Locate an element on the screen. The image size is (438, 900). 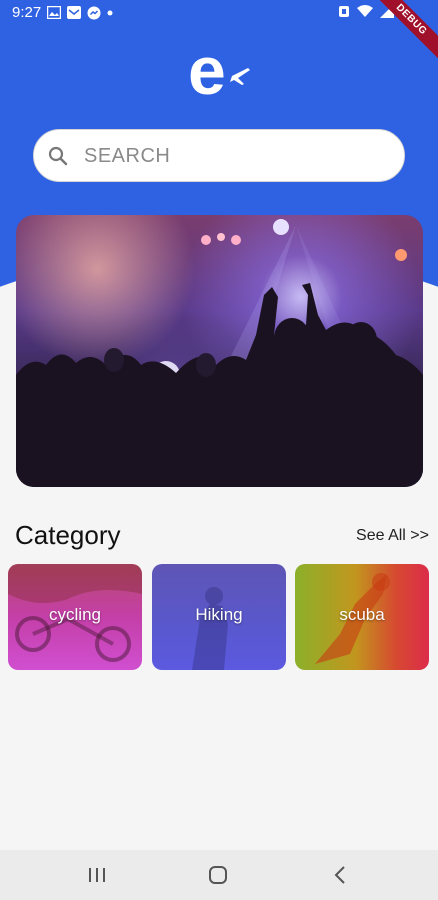
alarm-icon is located at coordinates (344, 11).